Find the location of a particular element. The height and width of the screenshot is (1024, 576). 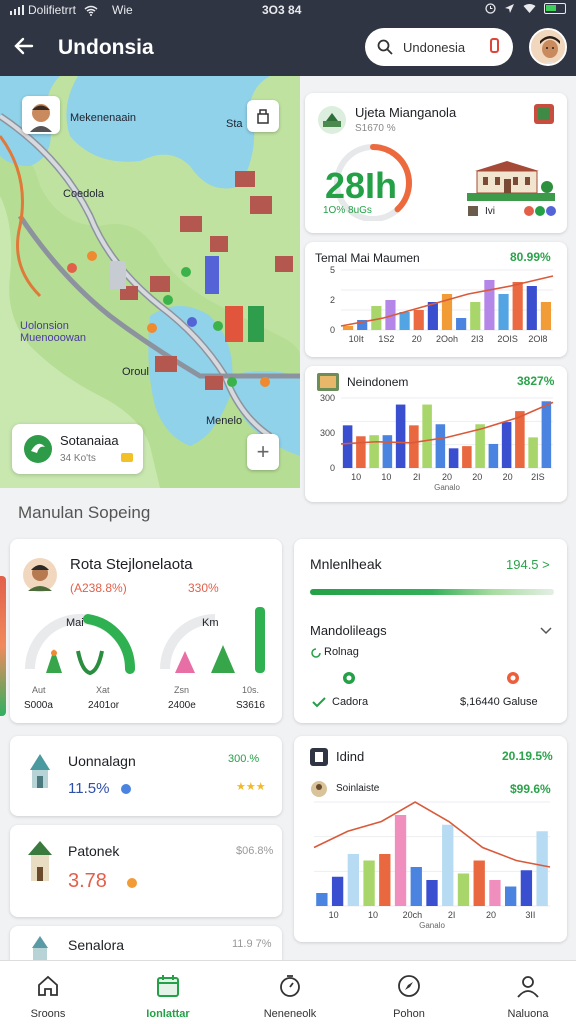

option-label: Rolnag is located at coordinates (341, 652).